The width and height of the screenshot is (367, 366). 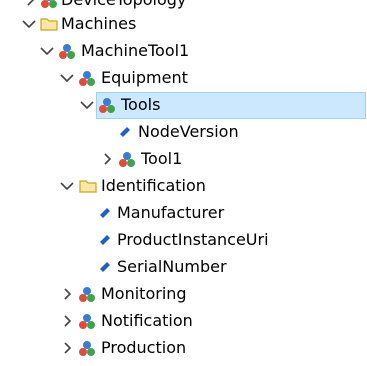 I want to click on tree-item-nodeversion: NodeVersion, so click(x=183, y=132).